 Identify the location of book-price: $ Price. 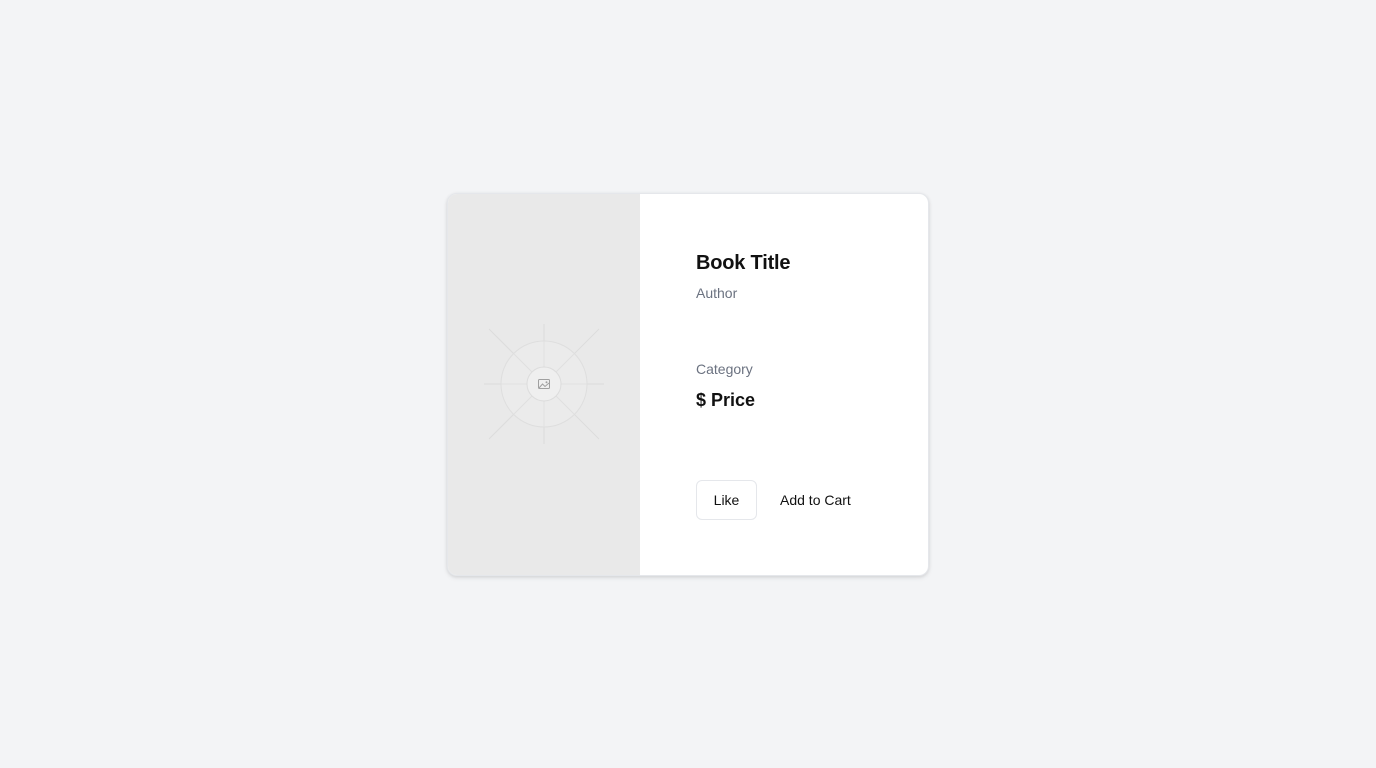
(726, 400).